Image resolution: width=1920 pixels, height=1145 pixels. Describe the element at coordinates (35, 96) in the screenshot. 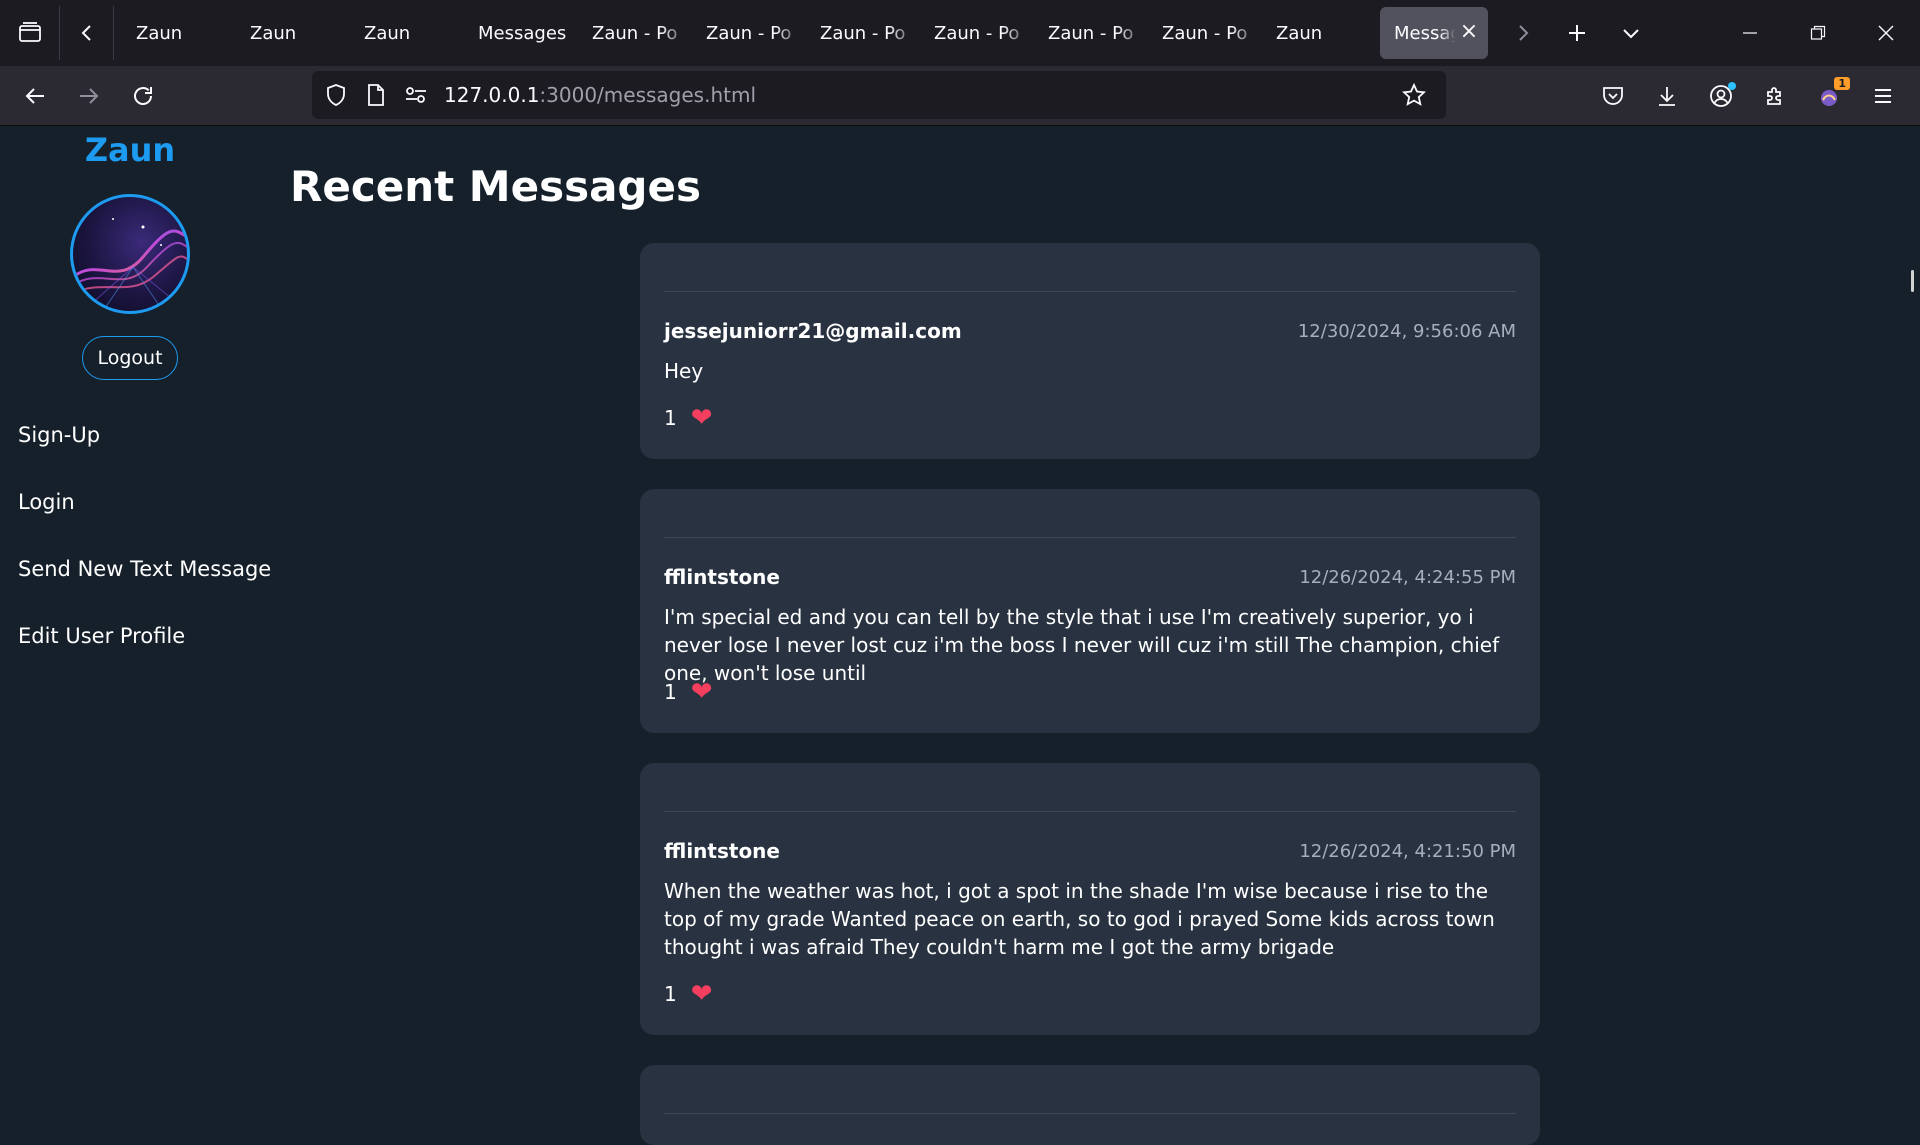

I see `back-icon` at that location.